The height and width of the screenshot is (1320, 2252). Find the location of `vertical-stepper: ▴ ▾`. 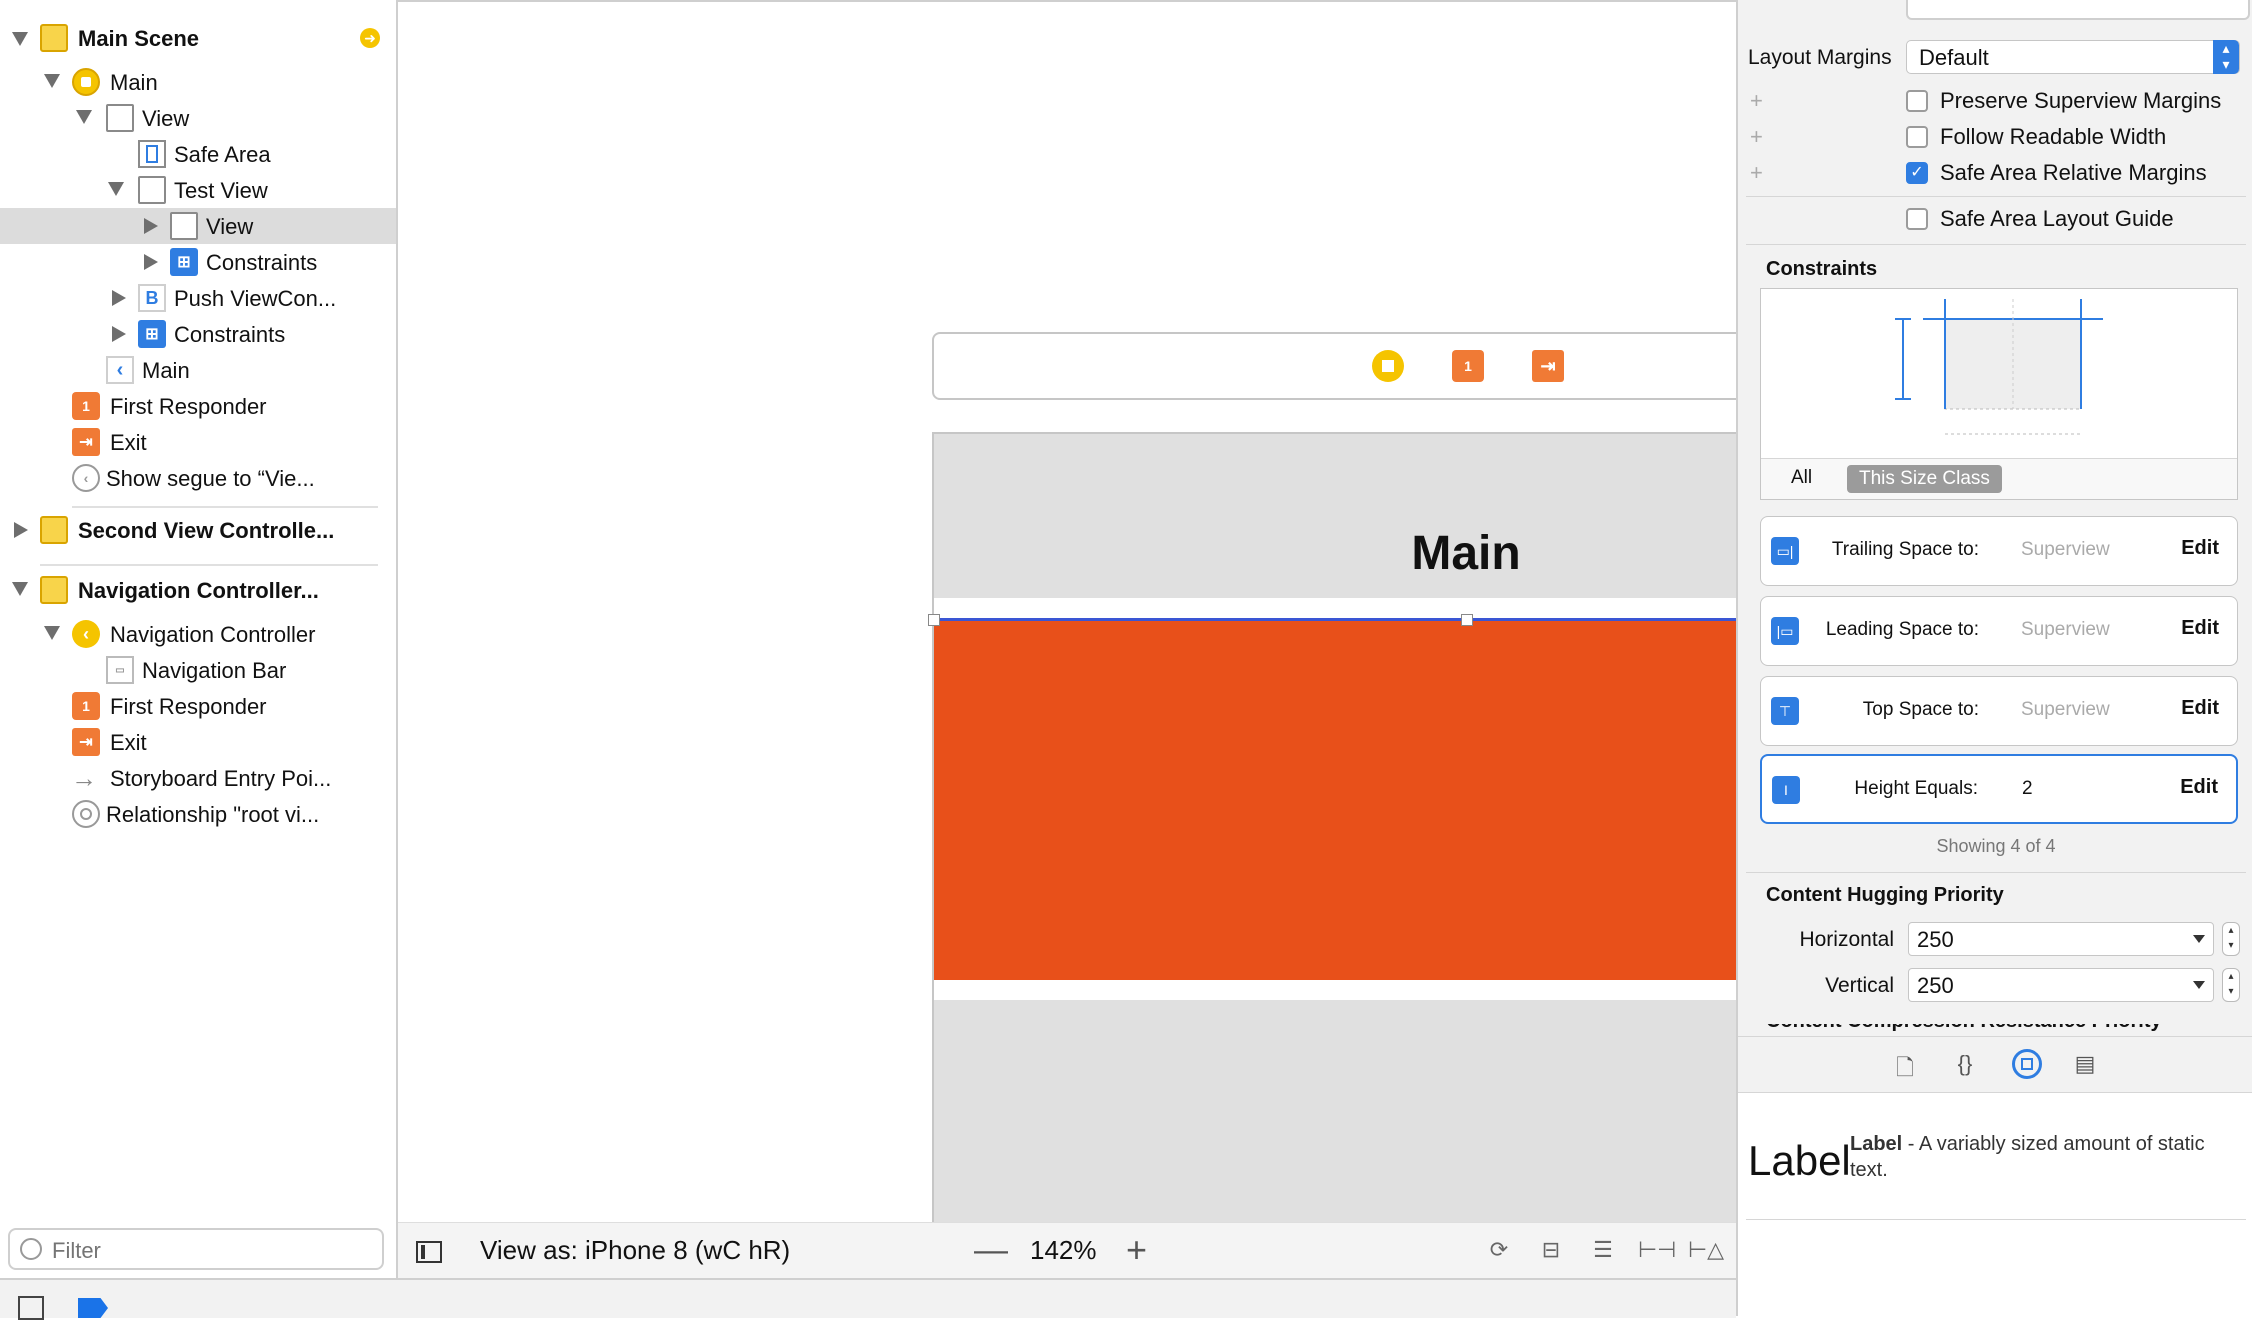

vertical-stepper: ▴ ▾ is located at coordinates (2231, 985).